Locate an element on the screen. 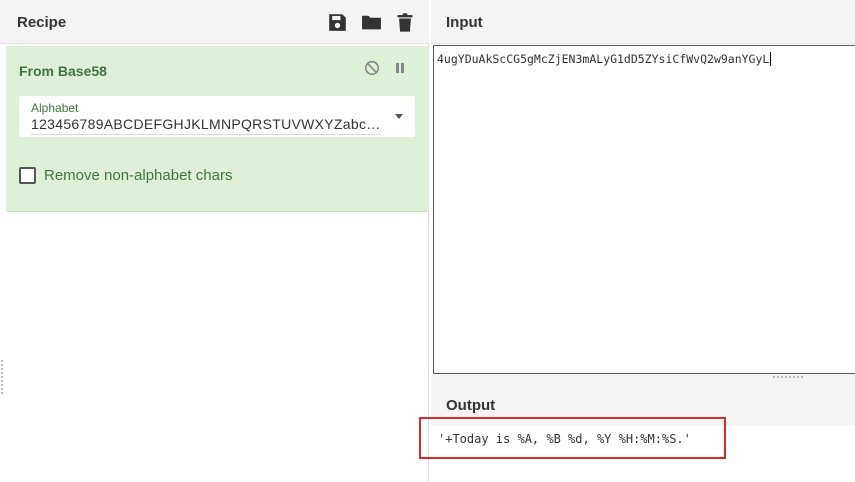 The width and height of the screenshot is (855, 482). pause-icon is located at coordinates (400, 68).